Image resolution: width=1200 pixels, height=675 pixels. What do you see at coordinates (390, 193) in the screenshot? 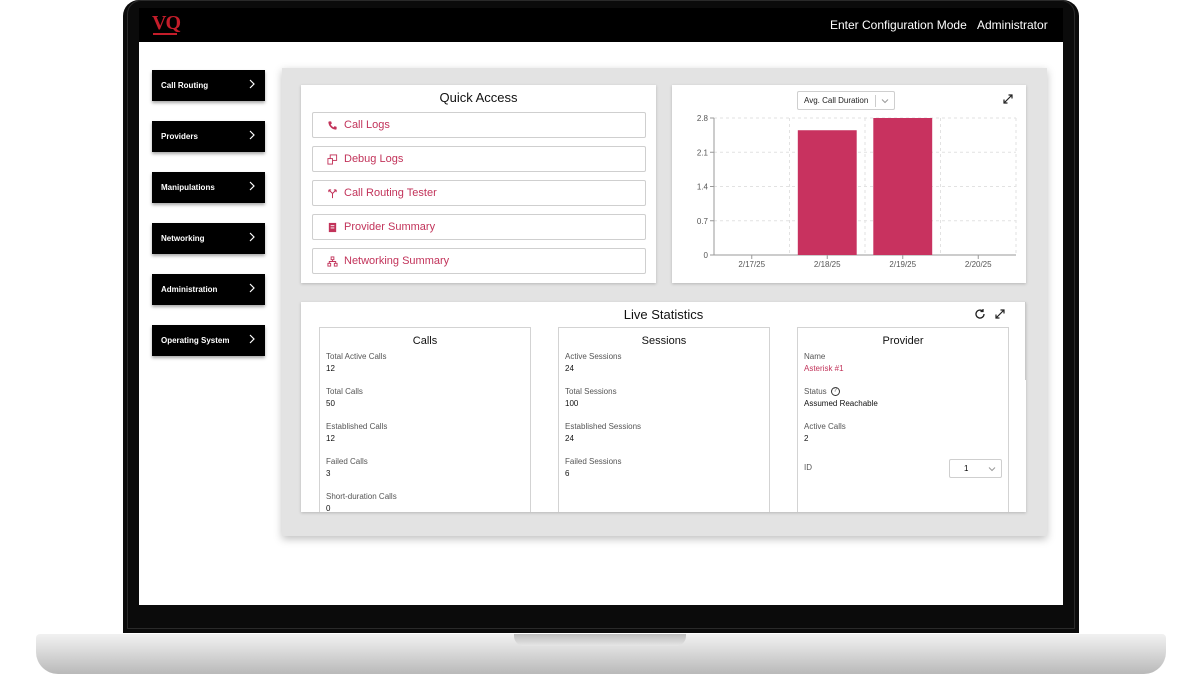
I see `quick-access-label: Call Routing Tester` at bounding box center [390, 193].